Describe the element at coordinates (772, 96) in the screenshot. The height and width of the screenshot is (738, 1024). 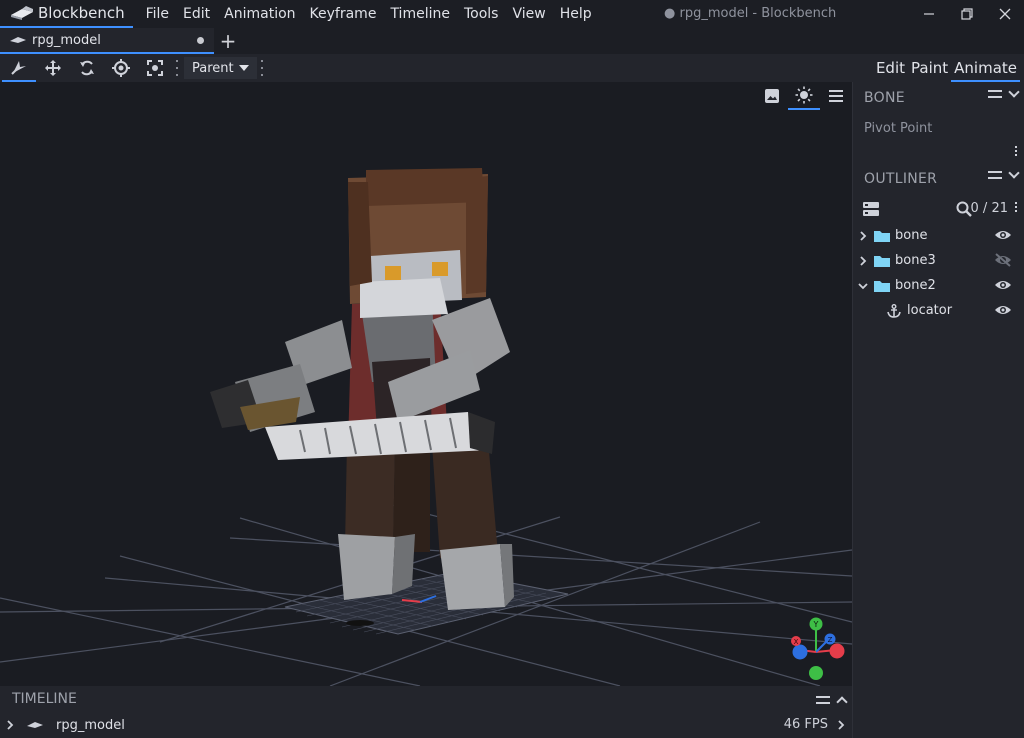
I see `screenshot-button` at that location.